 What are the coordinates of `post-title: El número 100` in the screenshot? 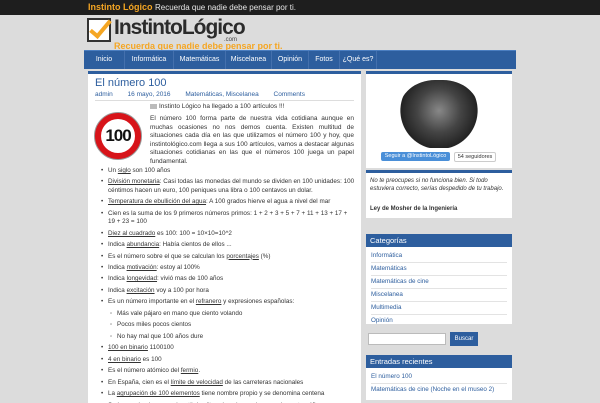 It's located at (131, 83).